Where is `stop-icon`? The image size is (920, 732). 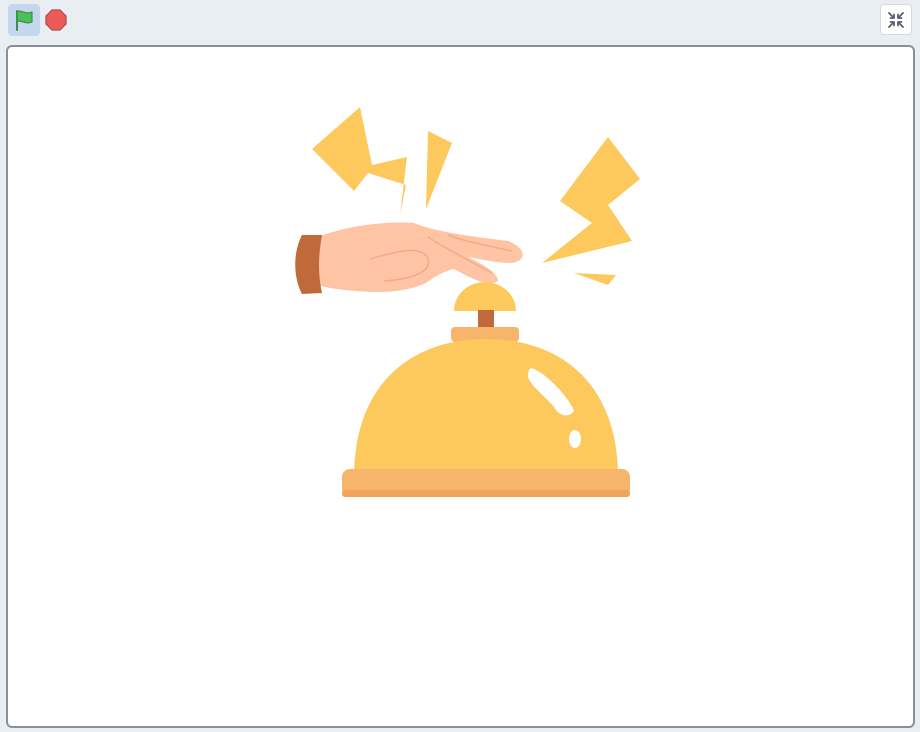
stop-icon is located at coordinates (56, 20).